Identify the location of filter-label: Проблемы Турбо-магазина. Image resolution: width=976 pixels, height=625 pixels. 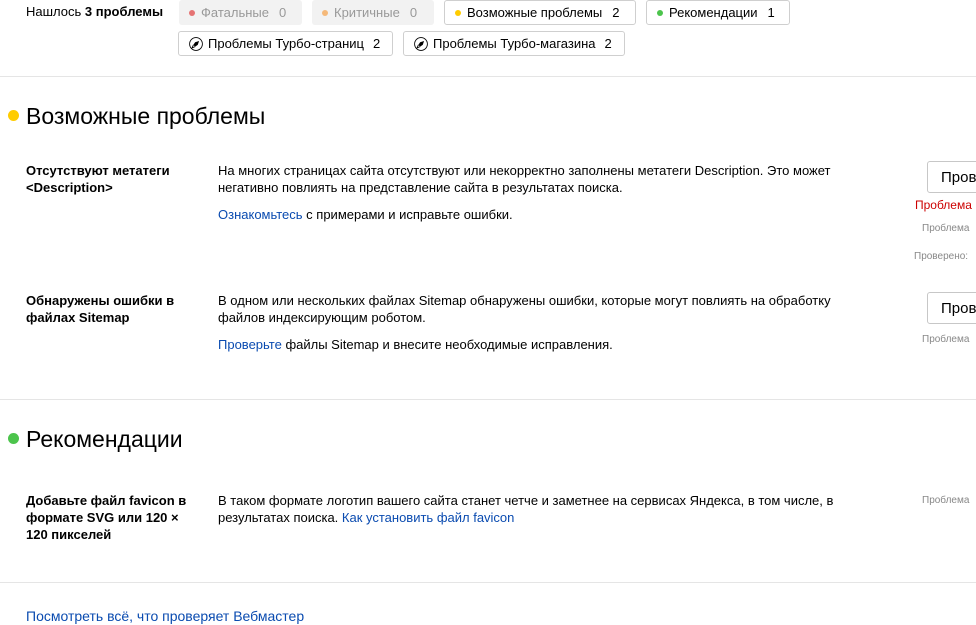
(514, 43).